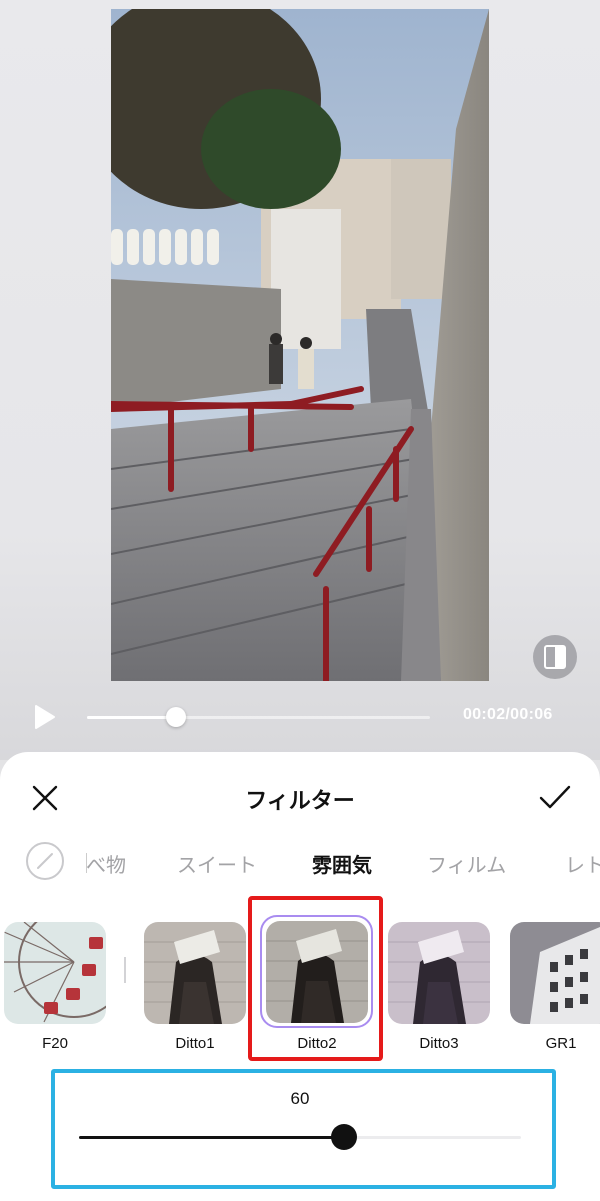 Image resolution: width=600 pixels, height=1201 pixels. I want to click on building-image, so click(555, 973).